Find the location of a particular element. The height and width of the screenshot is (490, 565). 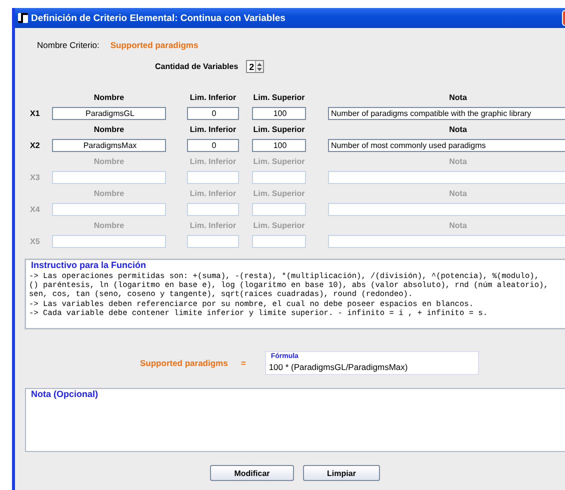

variable-label: X3 is located at coordinates (35, 177).